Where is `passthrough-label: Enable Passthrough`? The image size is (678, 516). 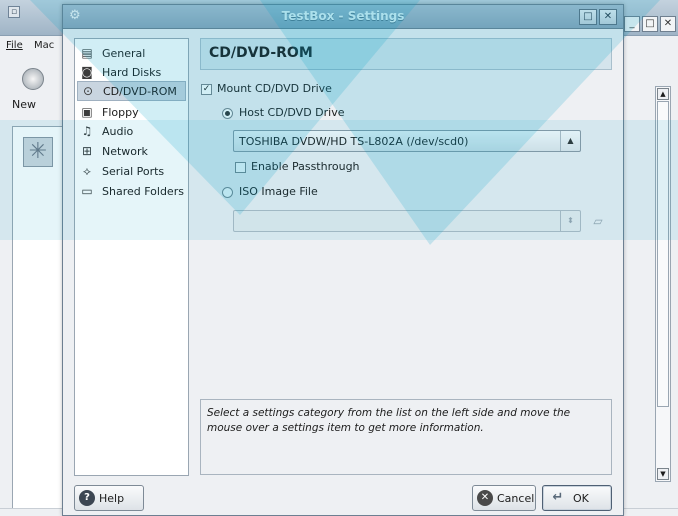
passthrough-label: Enable Passthrough is located at coordinates (305, 166).